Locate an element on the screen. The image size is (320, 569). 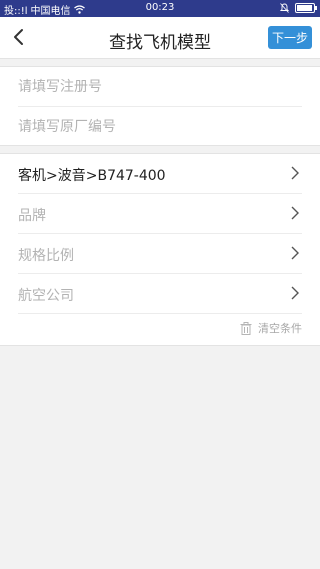
factory-number-input-row is located at coordinates (169, 127).